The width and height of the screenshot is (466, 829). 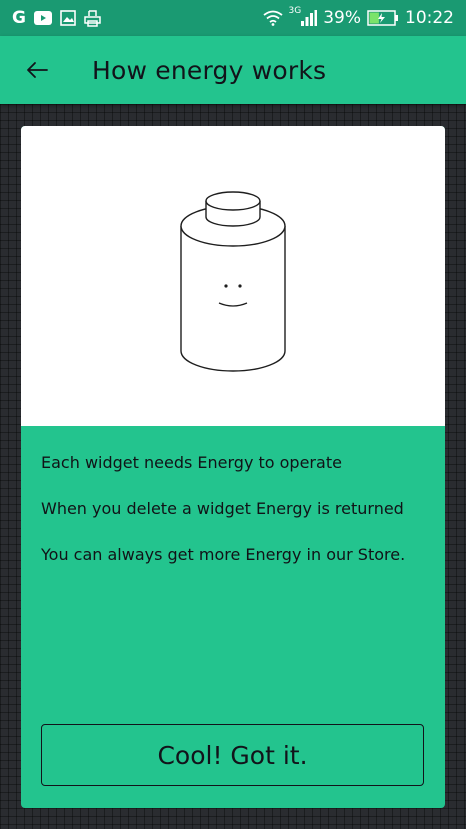 I want to click on network-type-label: 3G, so click(x=295, y=11).